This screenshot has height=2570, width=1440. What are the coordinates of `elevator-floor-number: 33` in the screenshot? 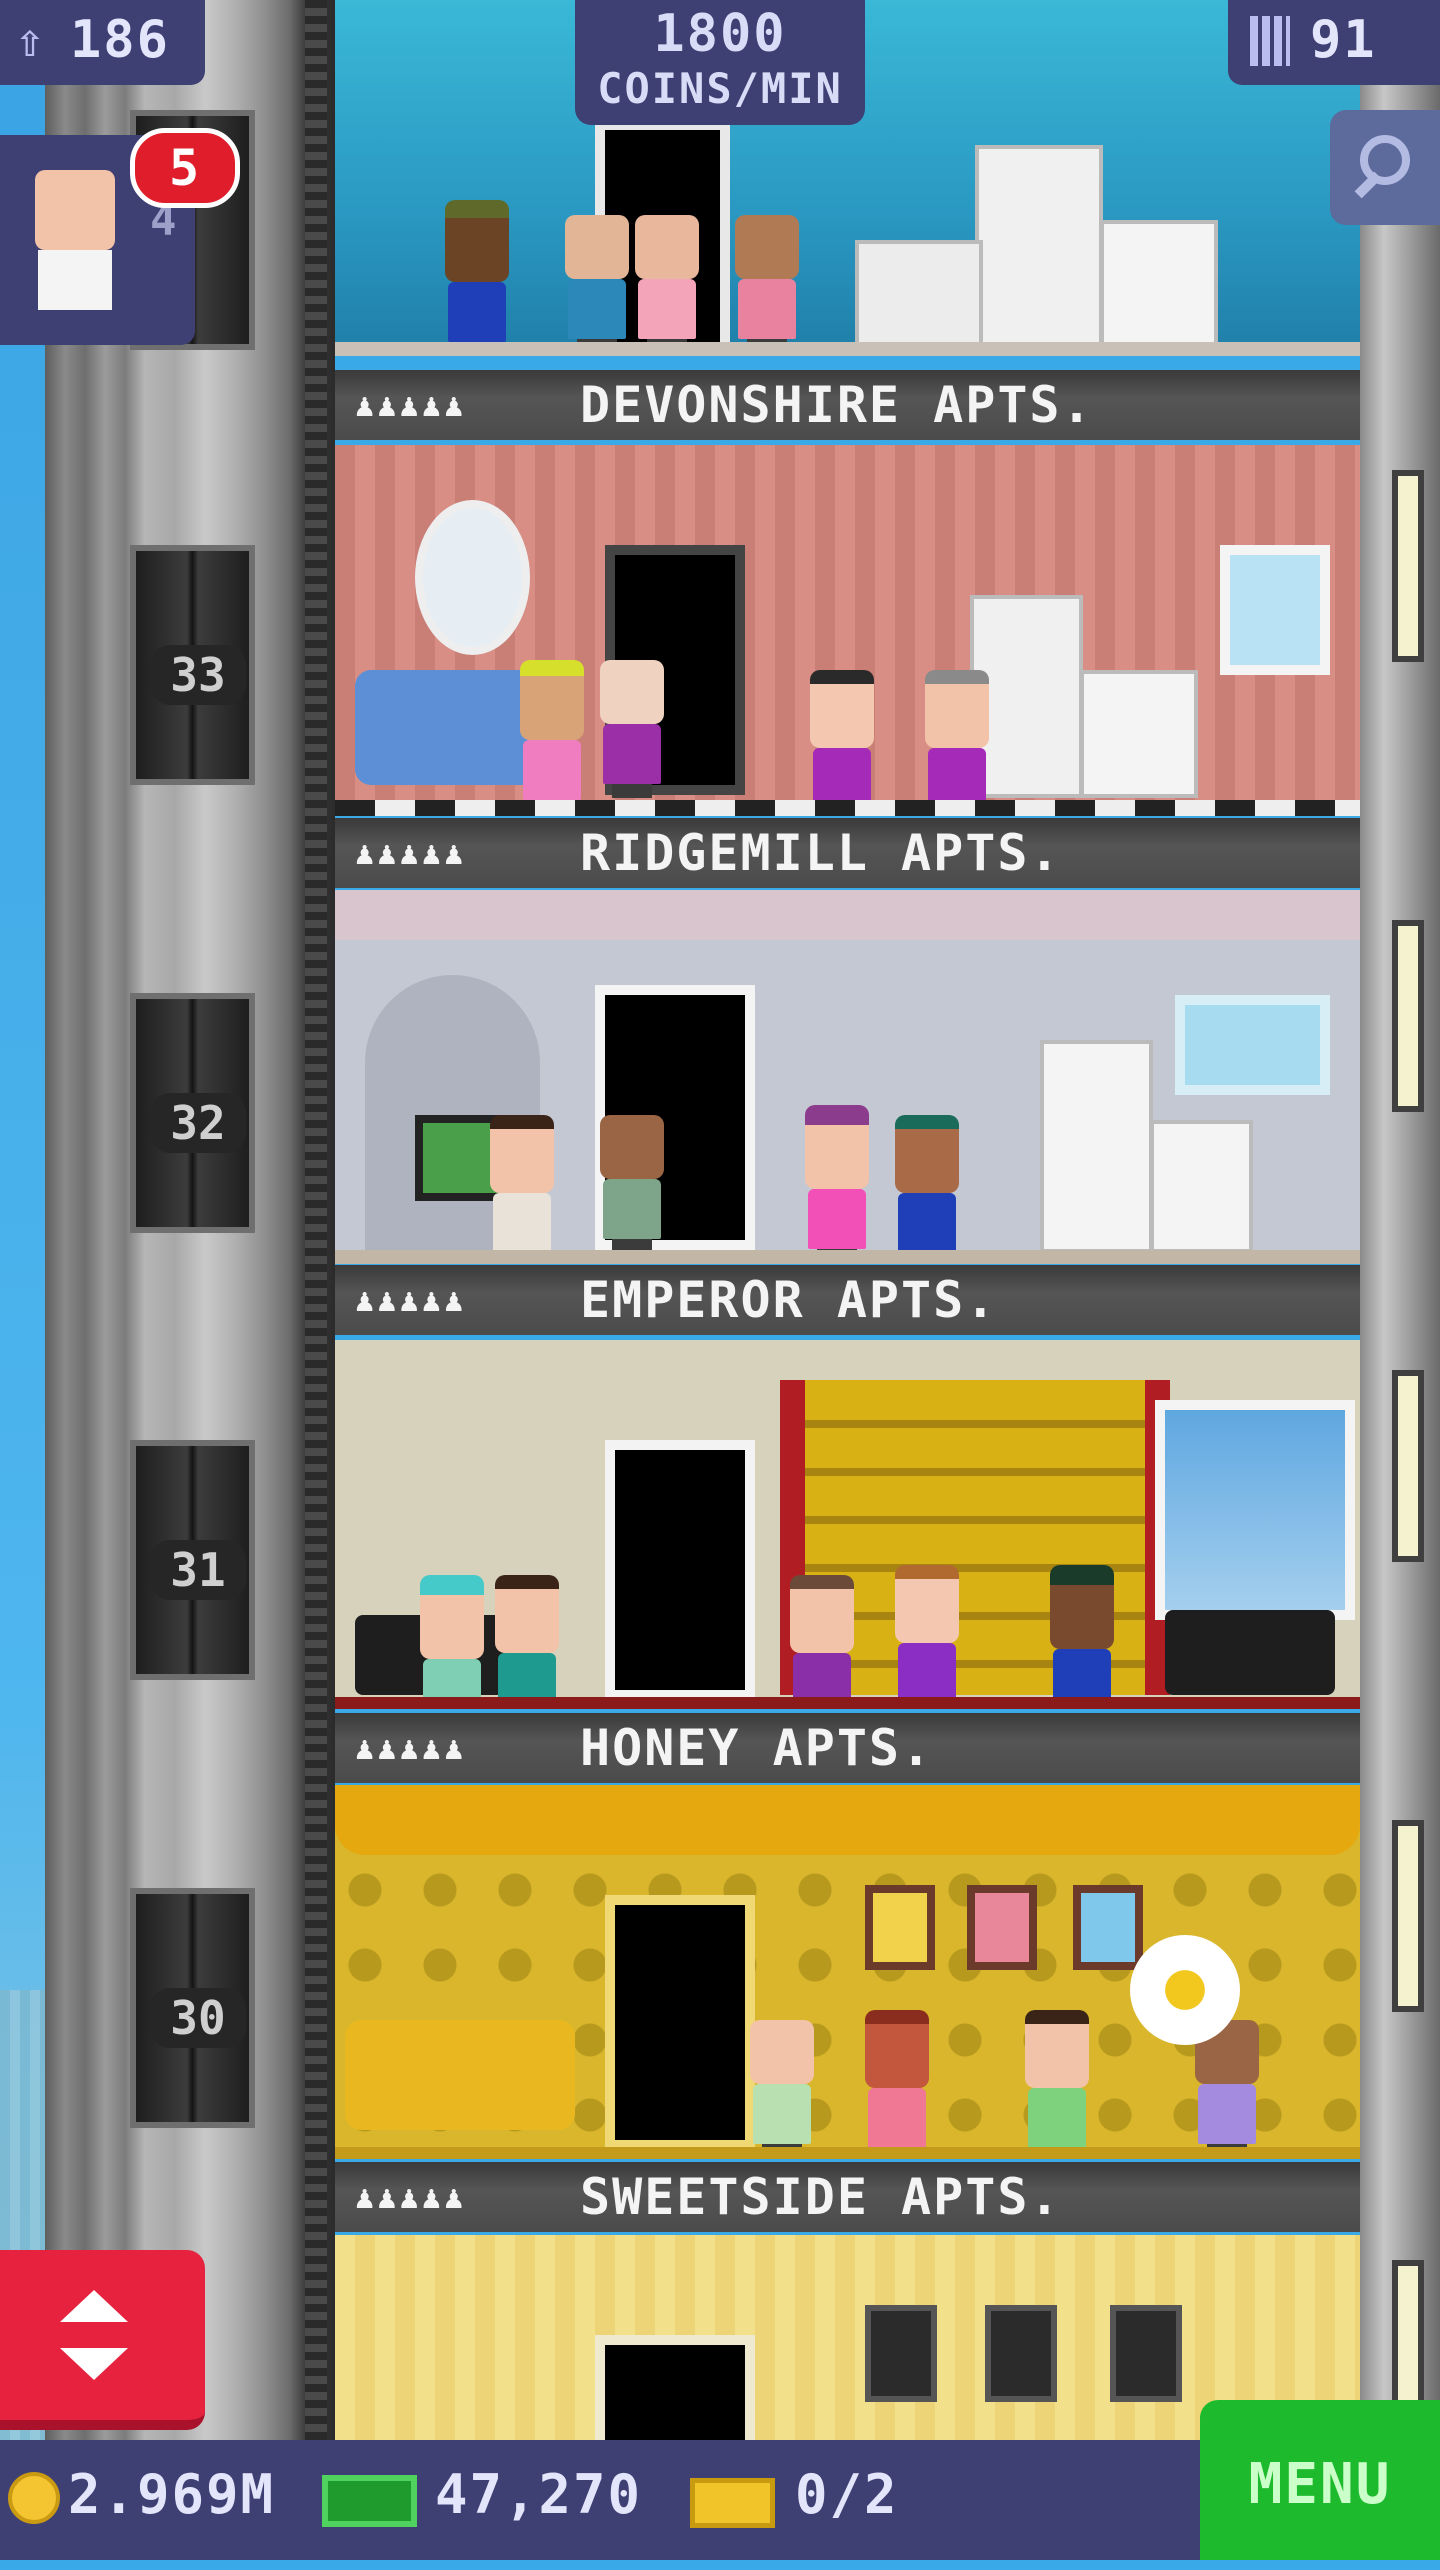 It's located at (198, 675).